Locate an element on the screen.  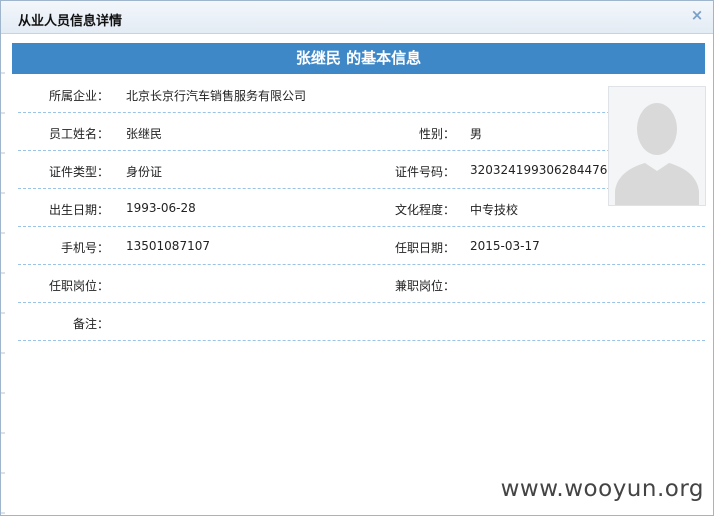
education-label: 文化程度： is located at coordinates (424, 210).